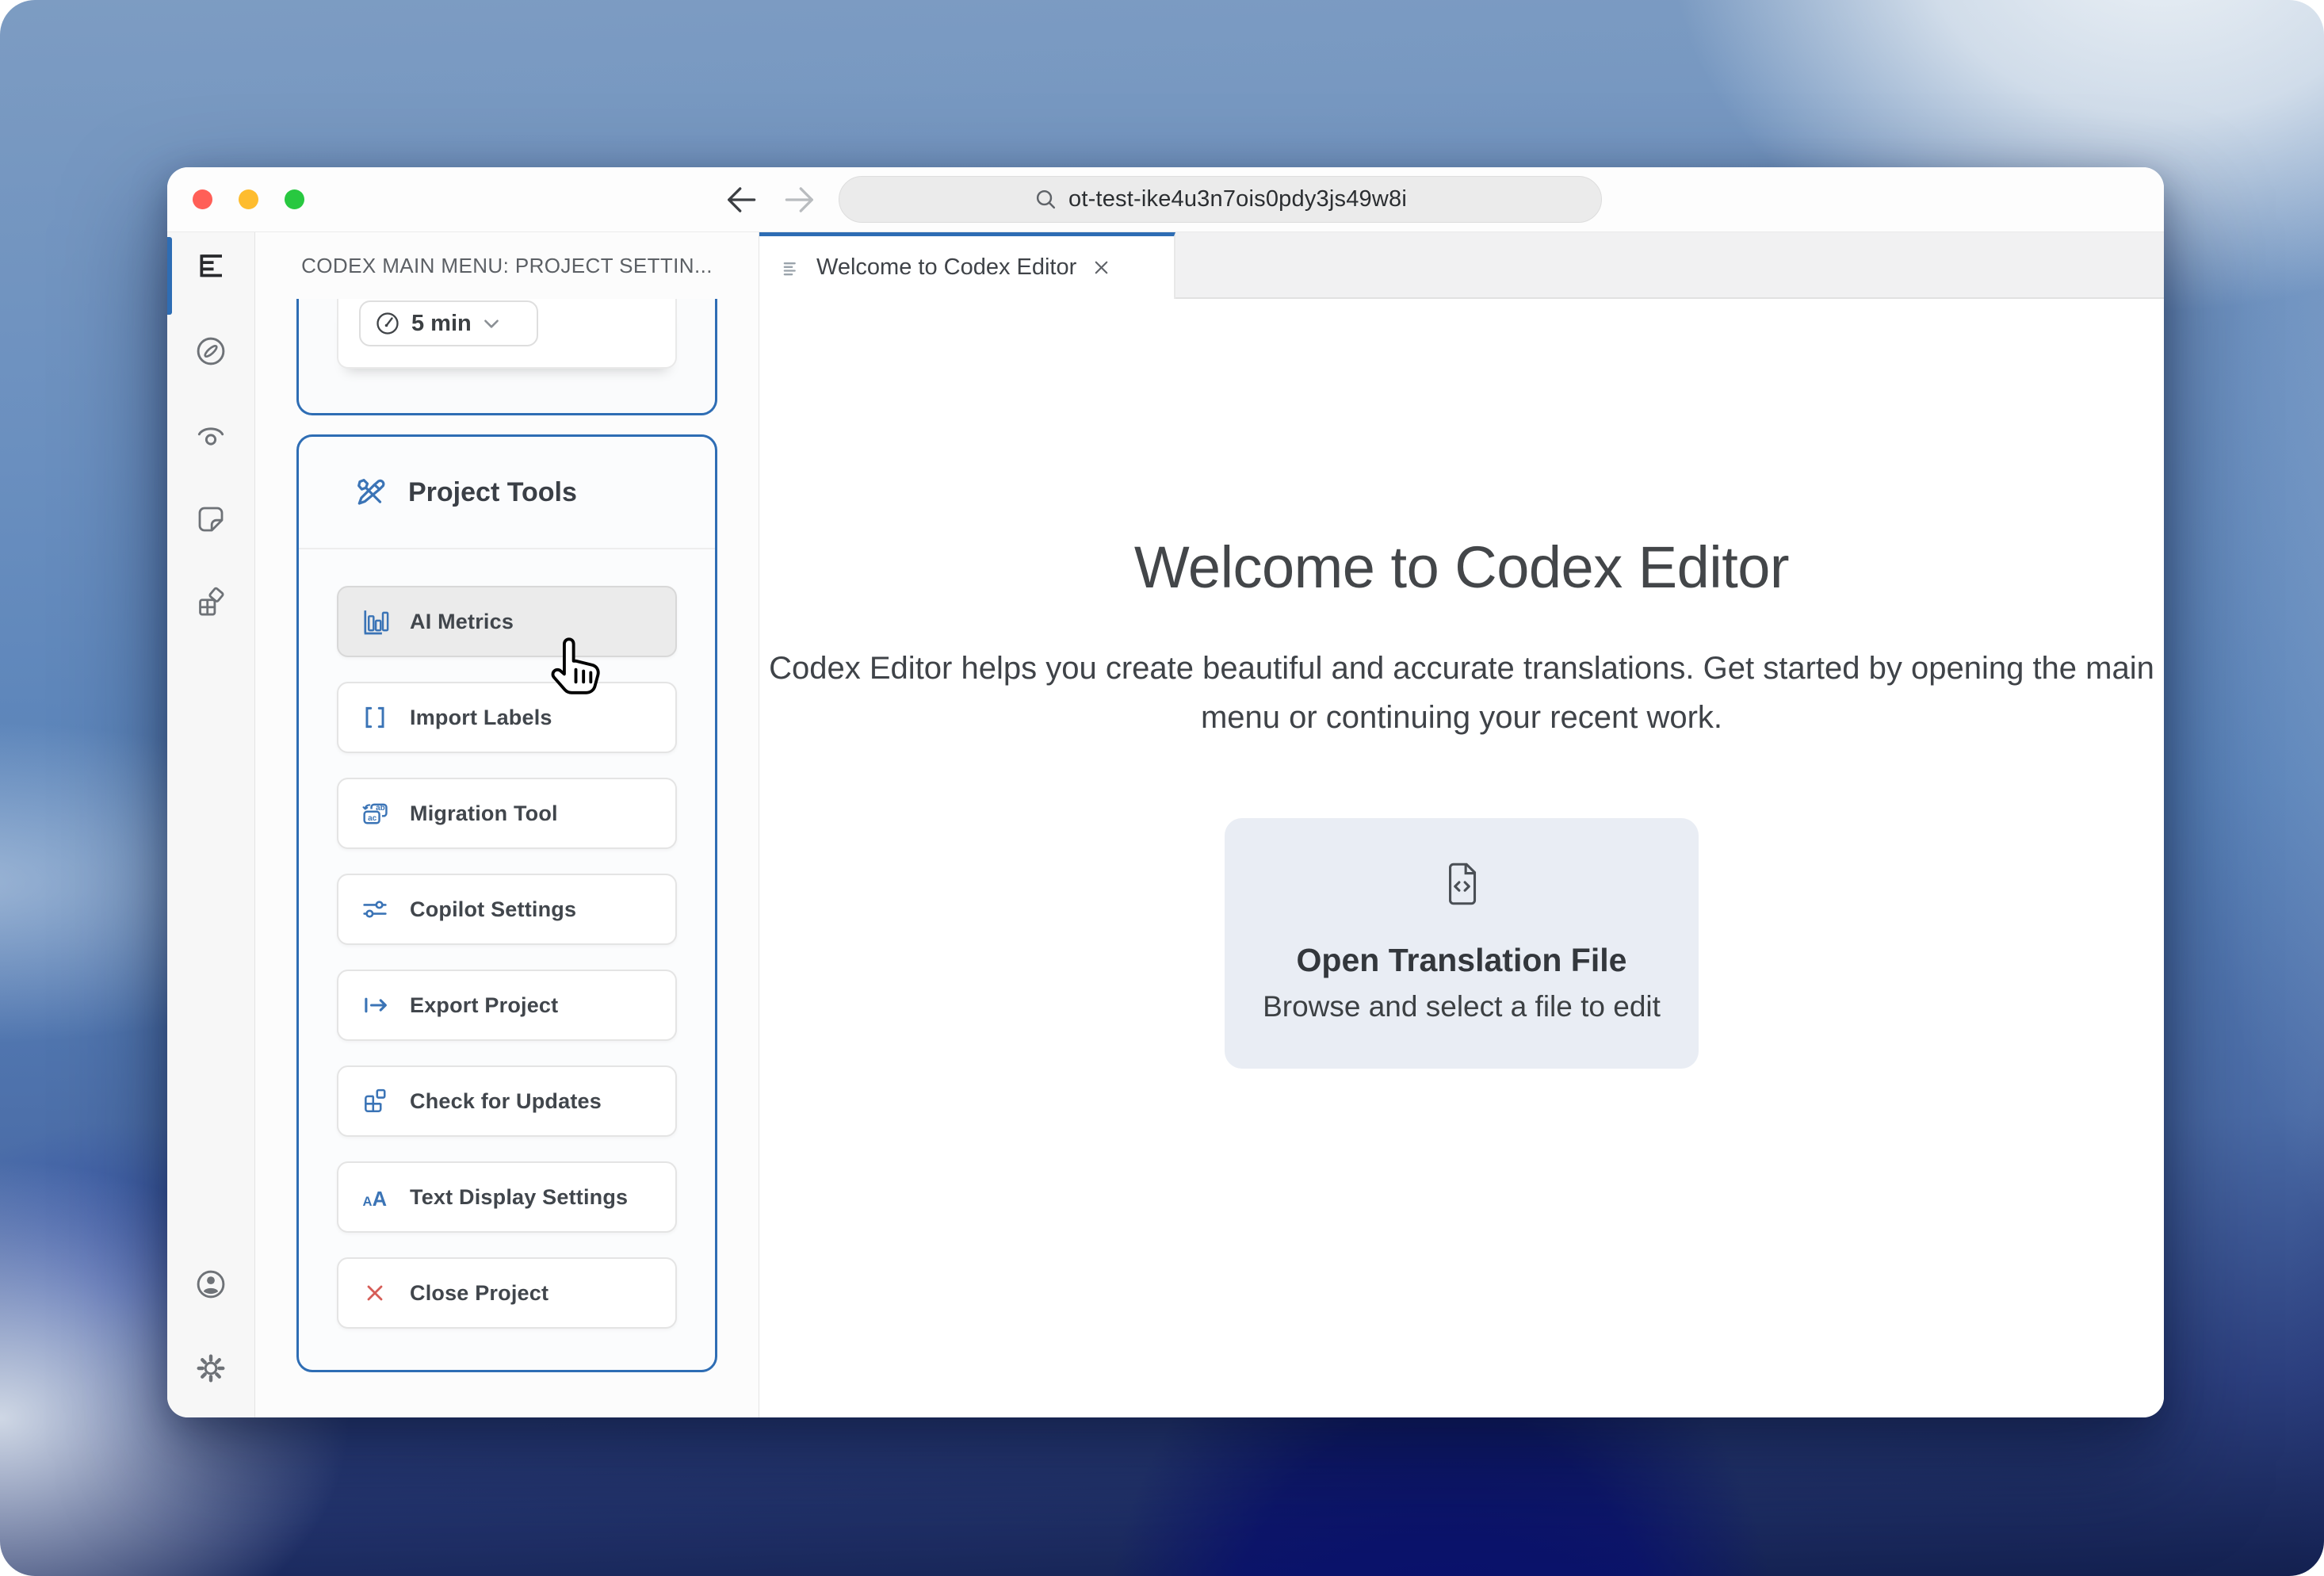 The image size is (2324, 1576). Describe the element at coordinates (371, 492) in the screenshot. I see `tools-icon` at that location.